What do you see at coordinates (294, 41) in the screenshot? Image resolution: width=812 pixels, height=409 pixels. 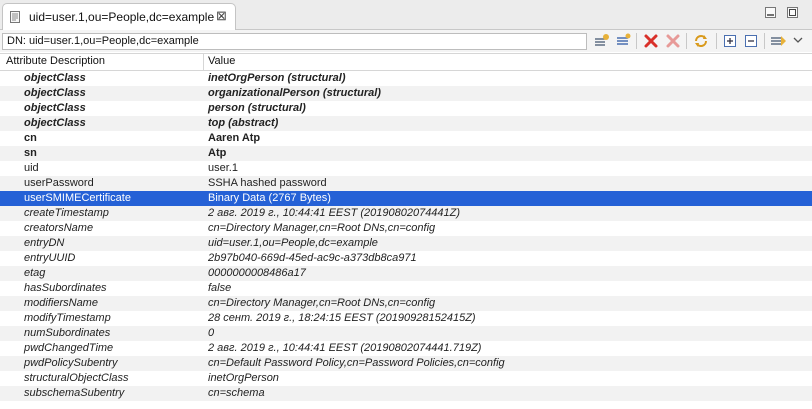 I see `dn-field: DN: uid=user.1,ou=People,dc=example` at bounding box center [294, 41].